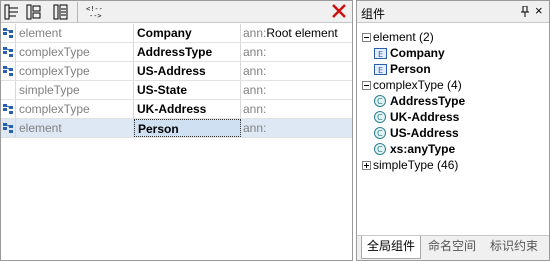  What do you see at coordinates (425, 117) in the screenshot?
I see `tree-item-label: UK-Address` at bounding box center [425, 117].